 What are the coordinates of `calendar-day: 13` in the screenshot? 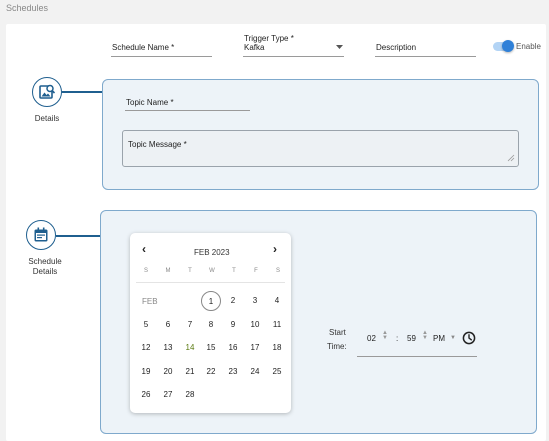 It's located at (168, 348).